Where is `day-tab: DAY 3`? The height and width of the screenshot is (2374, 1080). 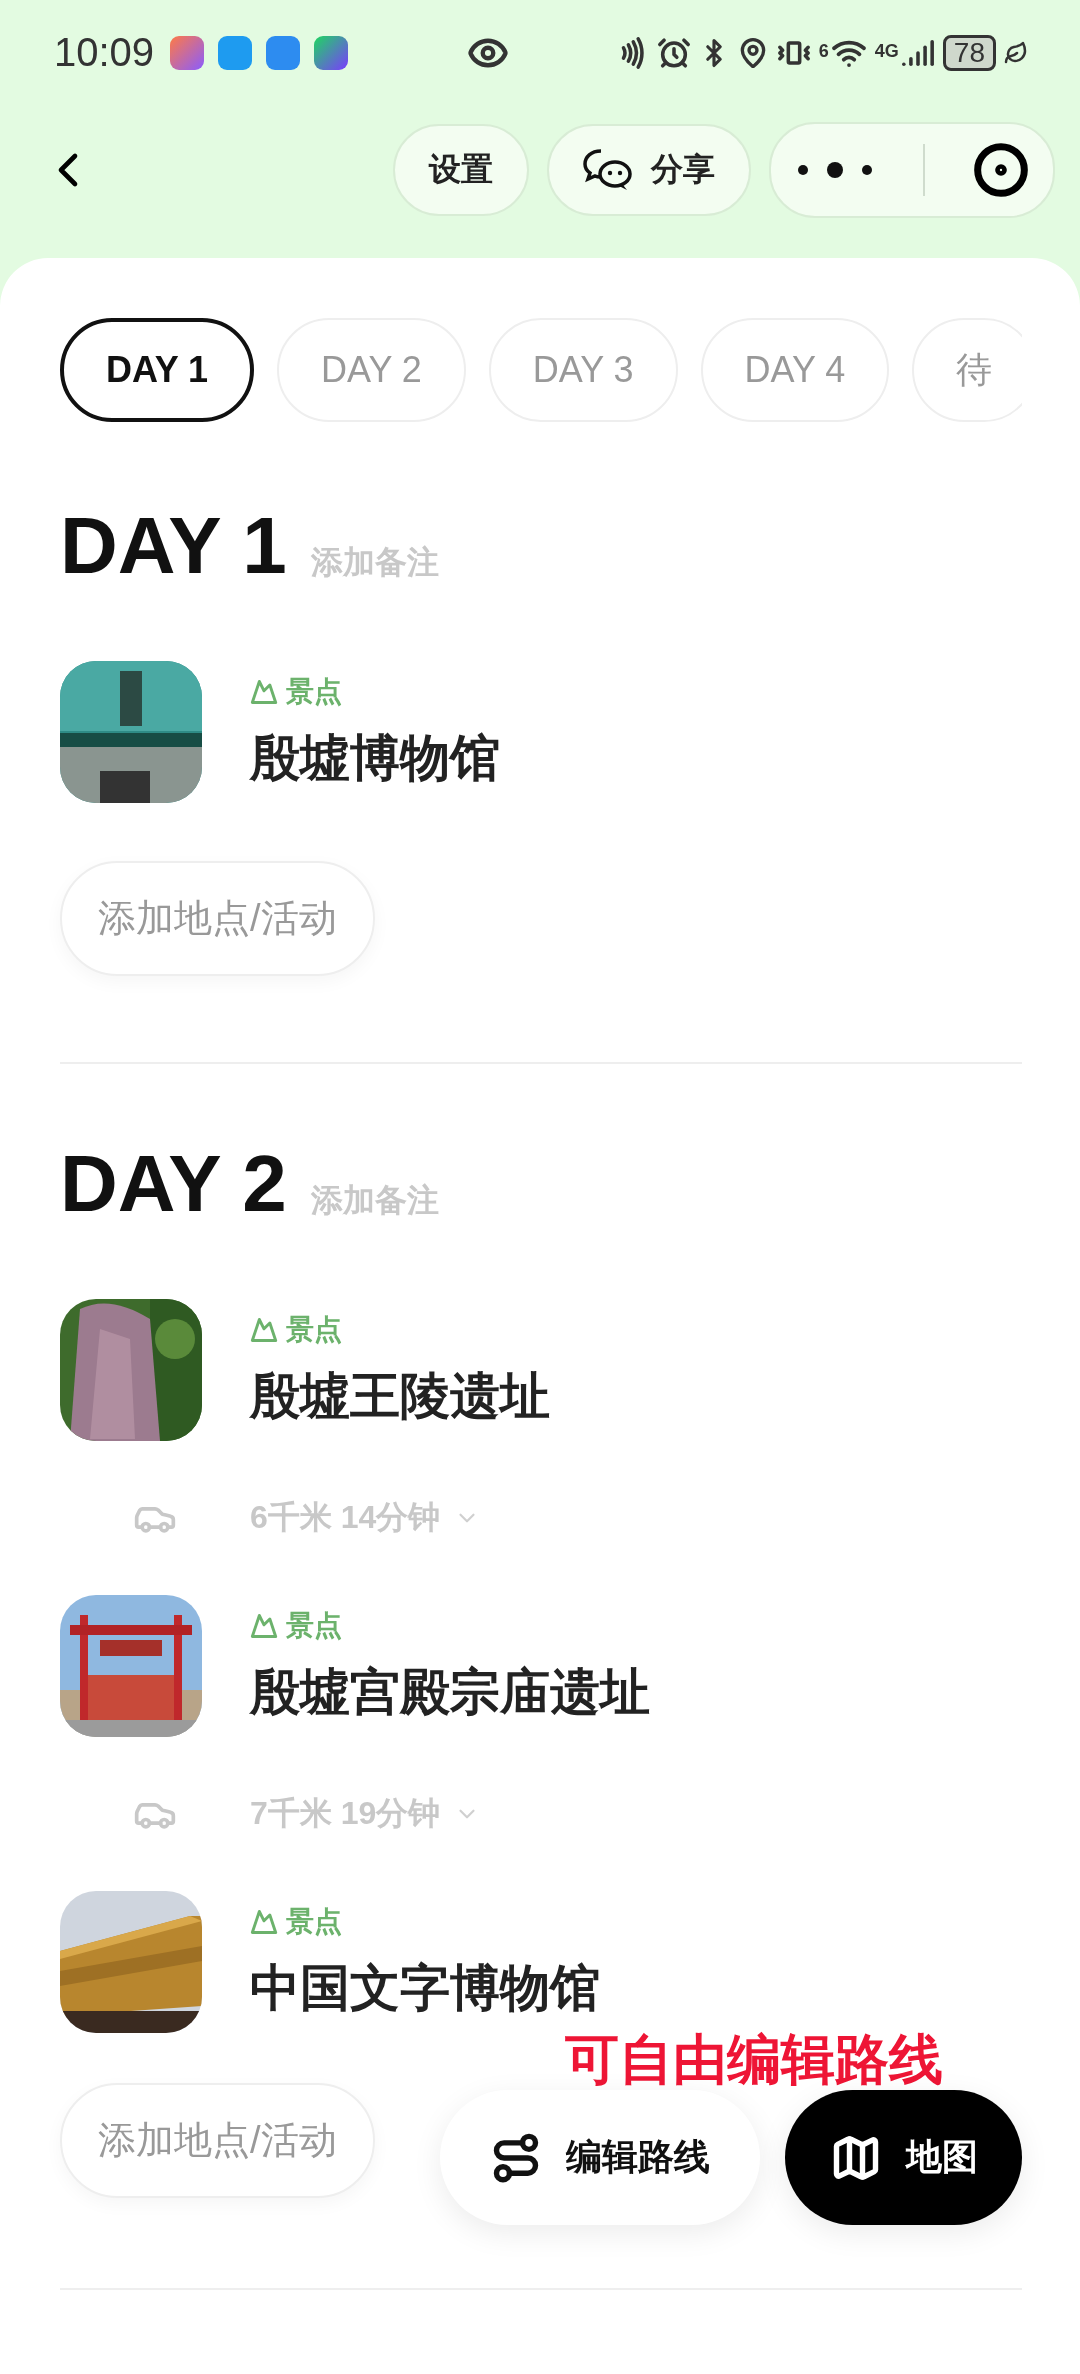
day-tab: DAY 3 is located at coordinates (583, 370).